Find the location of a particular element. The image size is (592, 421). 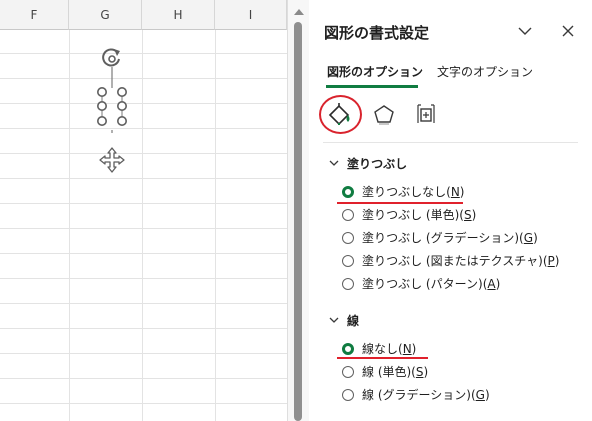

column-header-i: I is located at coordinates (251, 15).